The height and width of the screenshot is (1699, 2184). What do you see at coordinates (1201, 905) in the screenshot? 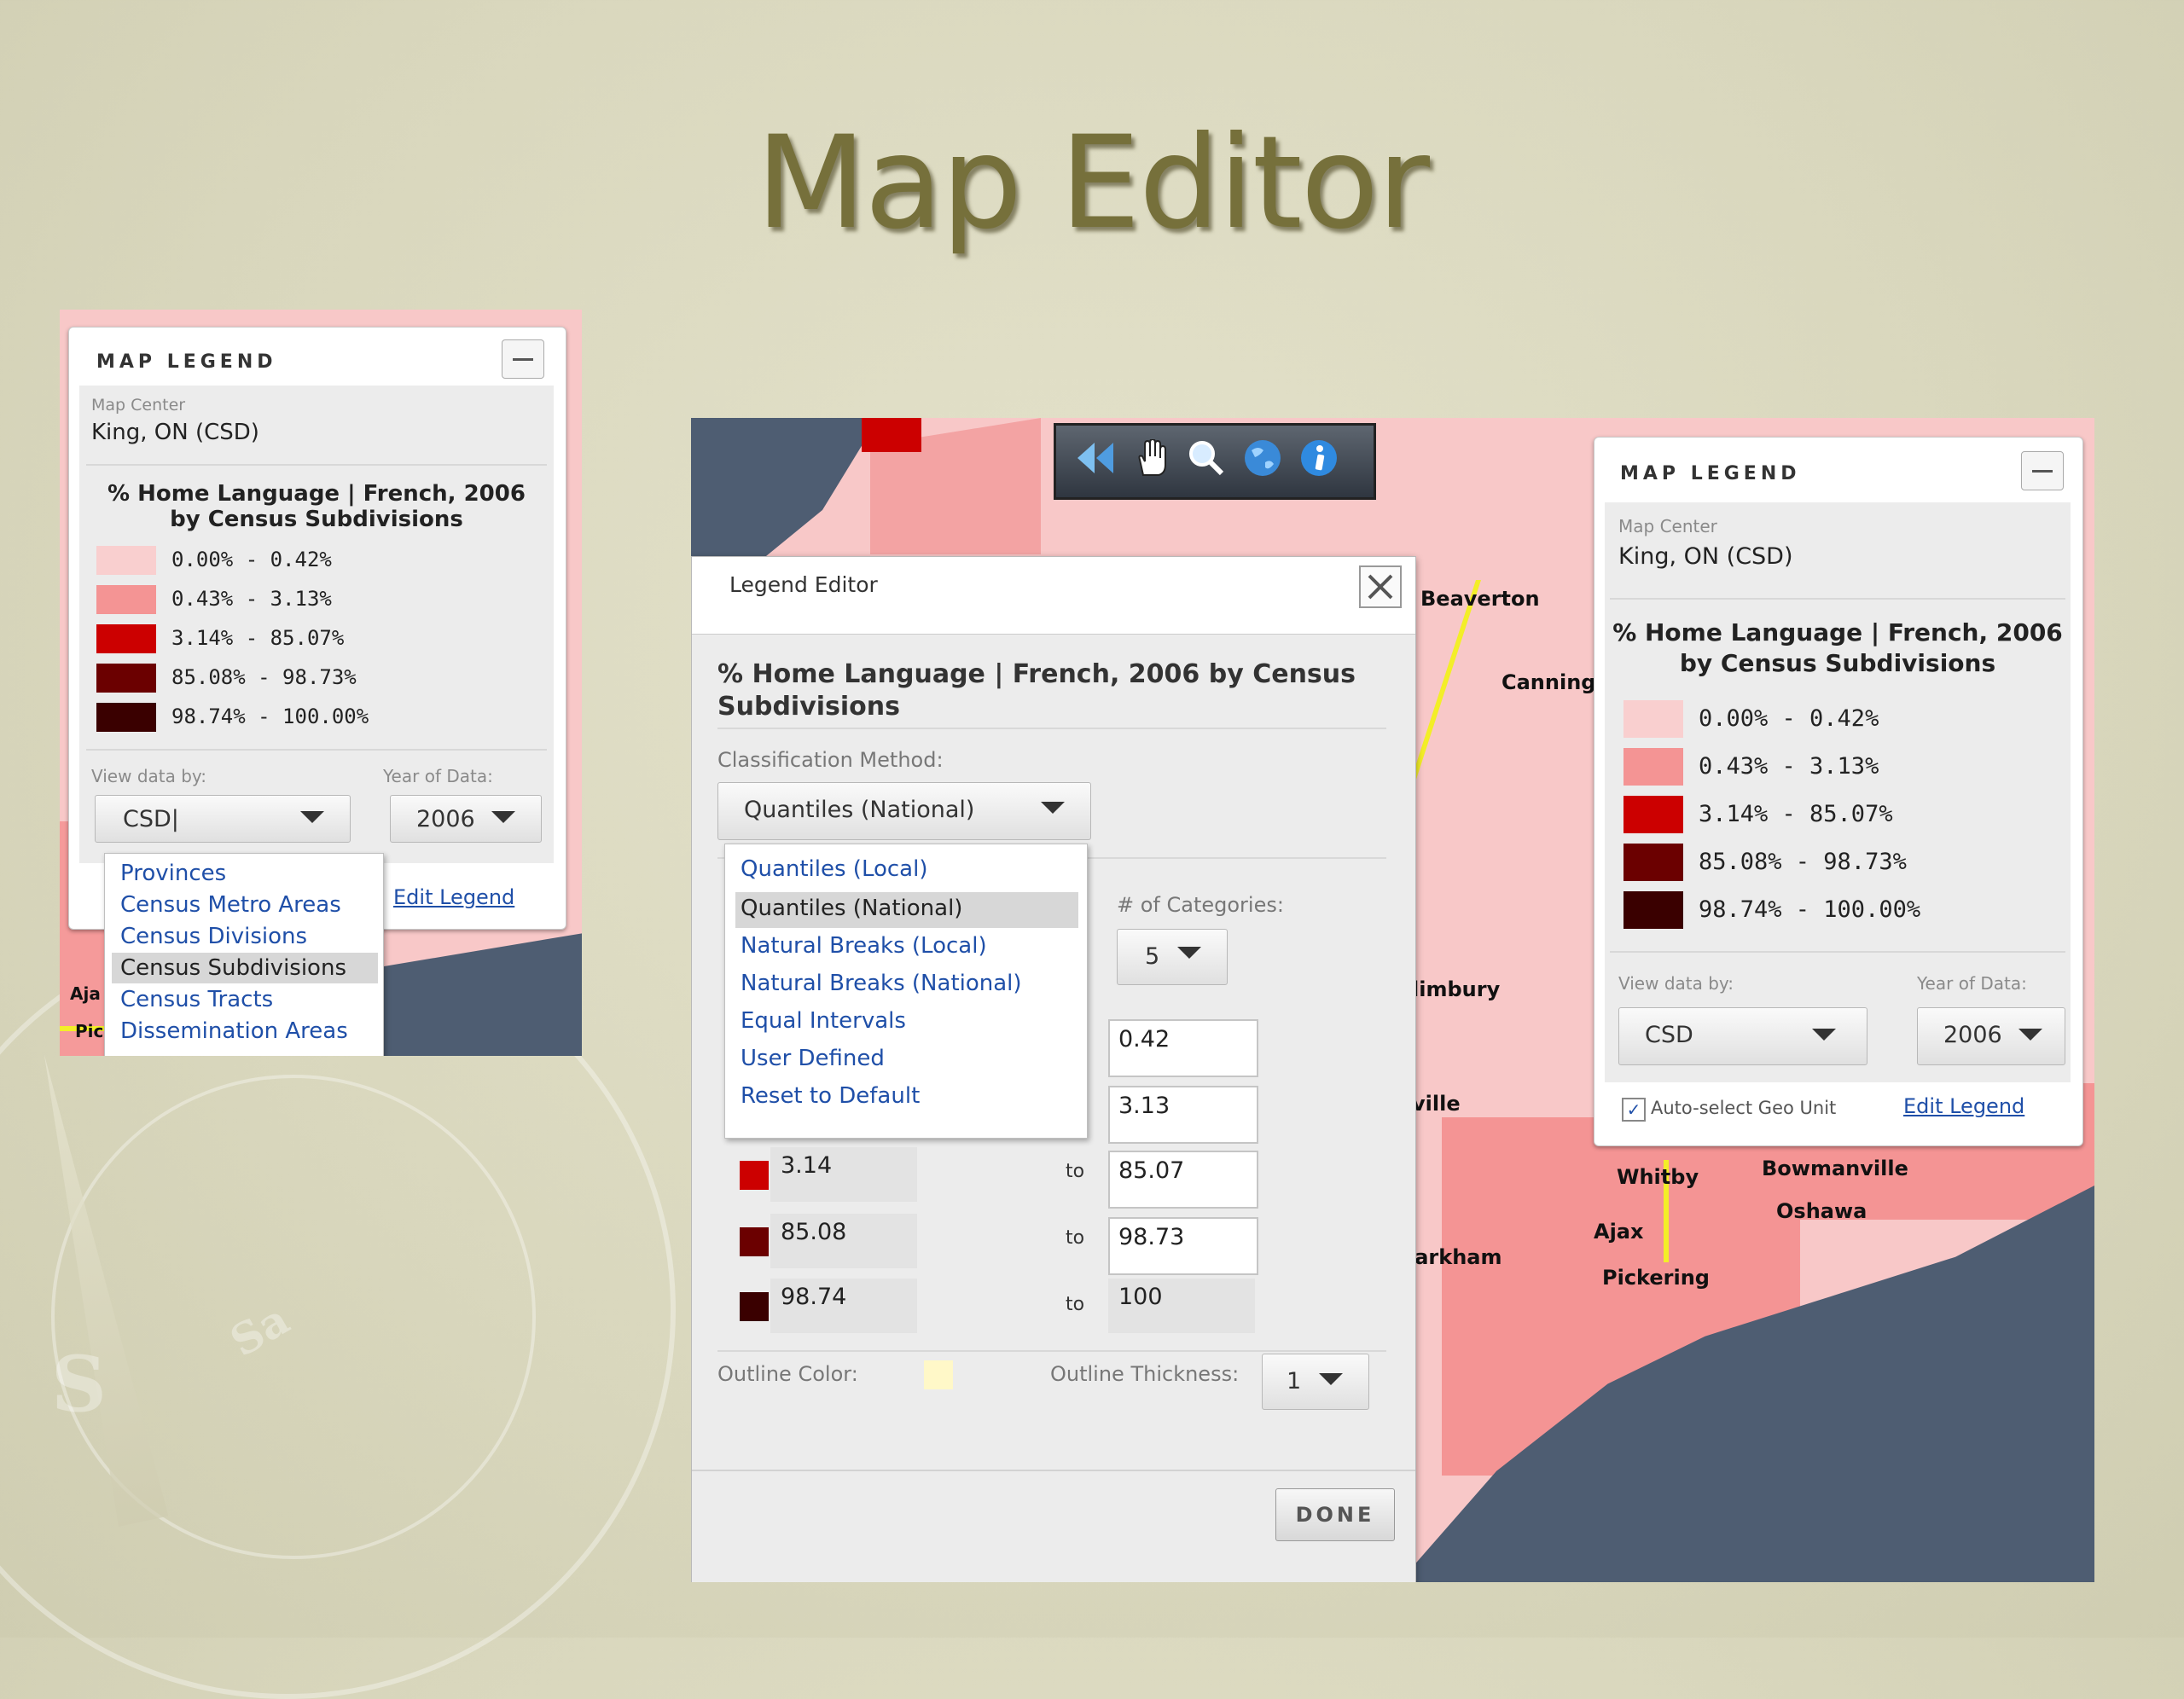
I see `categories-label: # of Categories:` at bounding box center [1201, 905].